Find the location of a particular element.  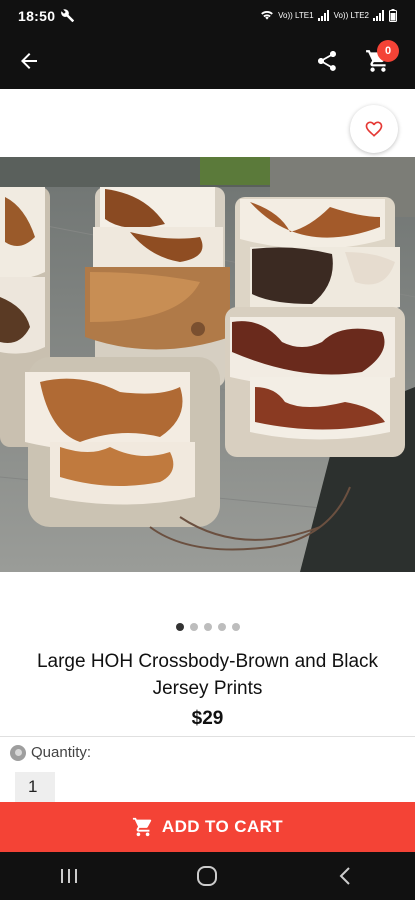

favorite-button is located at coordinates (374, 129).